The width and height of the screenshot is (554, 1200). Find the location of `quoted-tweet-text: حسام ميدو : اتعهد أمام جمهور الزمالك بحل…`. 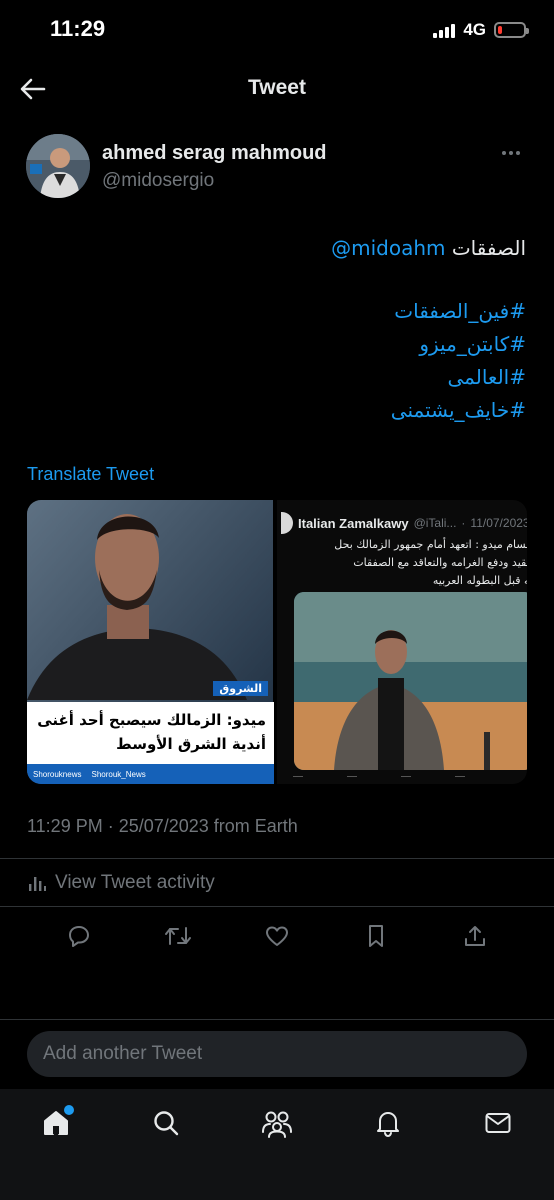

quoted-tweet-text: حسام ميدو : اتعهد أمام جمهور الزمالك بحل… is located at coordinates (402, 563).